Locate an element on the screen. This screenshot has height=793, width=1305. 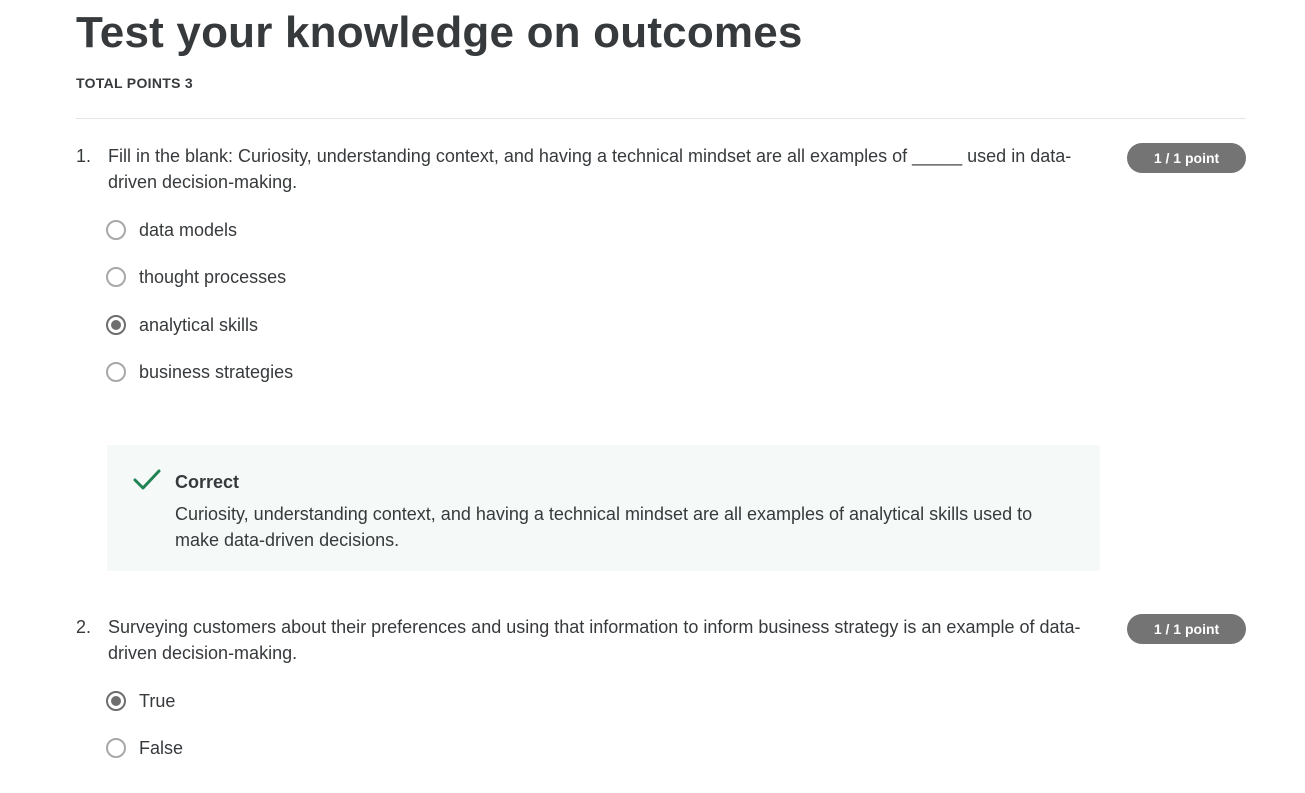
option-data-models: data models is located at coordinates (171, 230).